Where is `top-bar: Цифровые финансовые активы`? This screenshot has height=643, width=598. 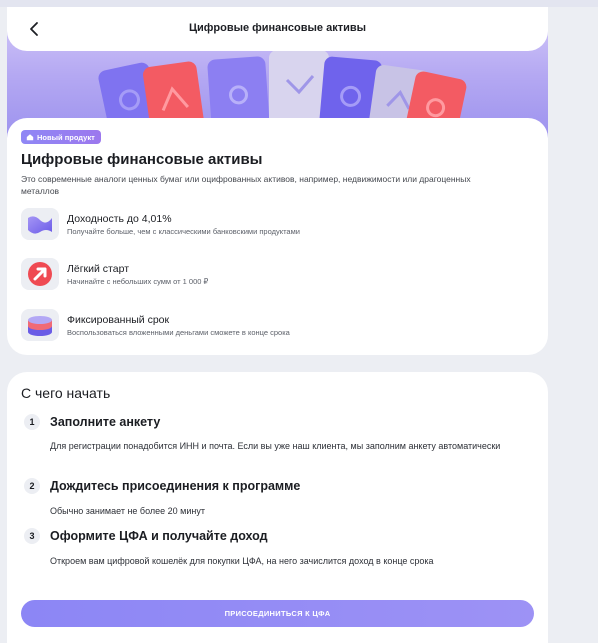 top-bar: Цифровые финансовые активы is located at coordinates (277, 29).